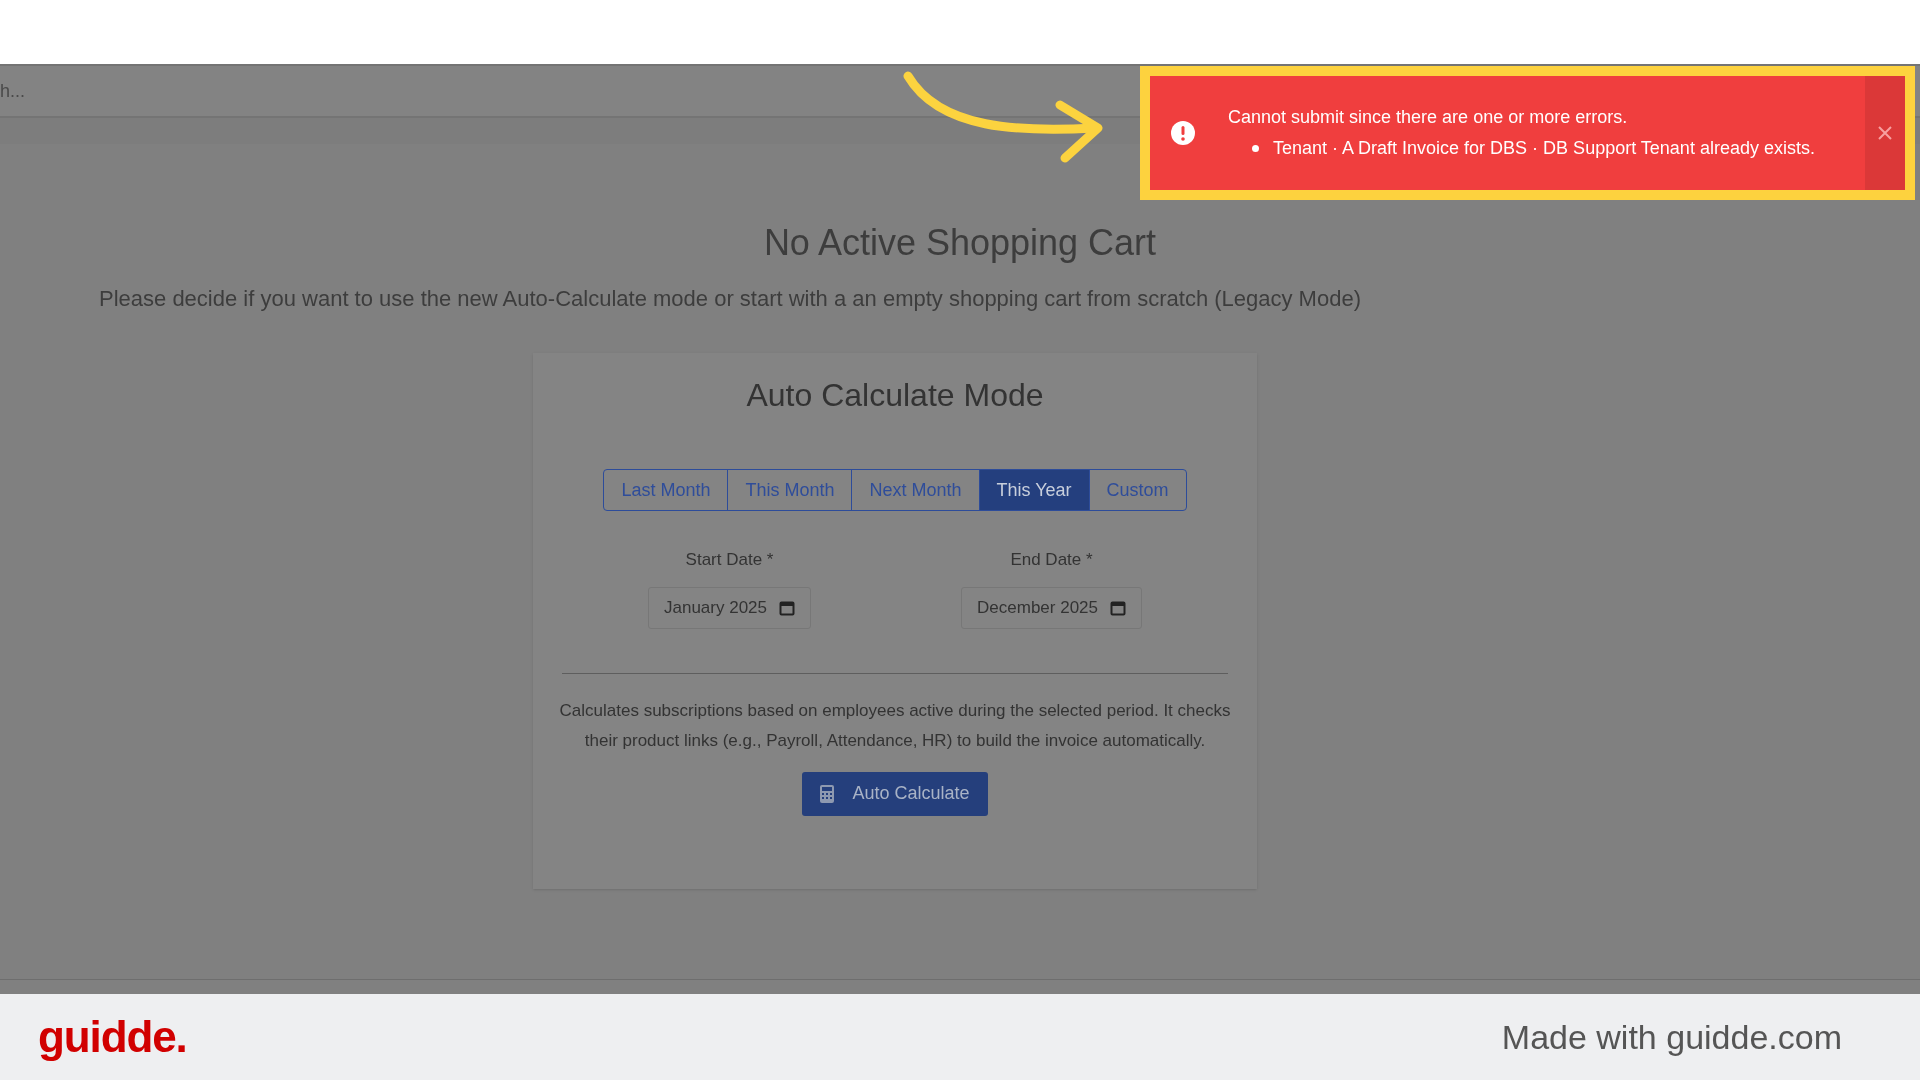 This screenshot has width=1920, height=1080. I want to click on alert-icon, so click(1183, 133).